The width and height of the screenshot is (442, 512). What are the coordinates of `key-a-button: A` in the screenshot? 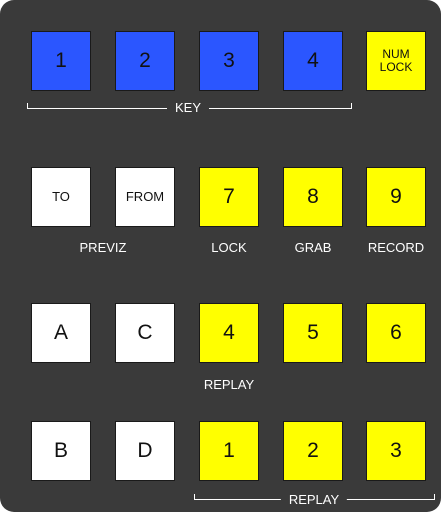 It's located at (61, 333).